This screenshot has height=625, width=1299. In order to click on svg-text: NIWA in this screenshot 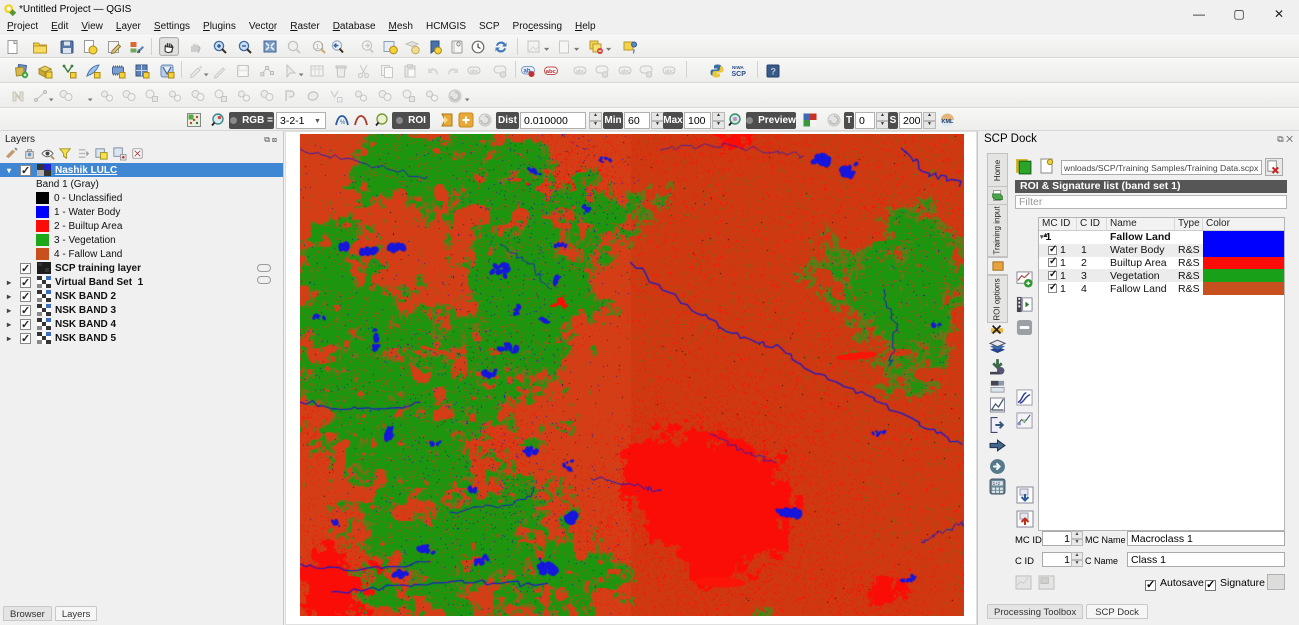, I will do `click(738, 67)`.